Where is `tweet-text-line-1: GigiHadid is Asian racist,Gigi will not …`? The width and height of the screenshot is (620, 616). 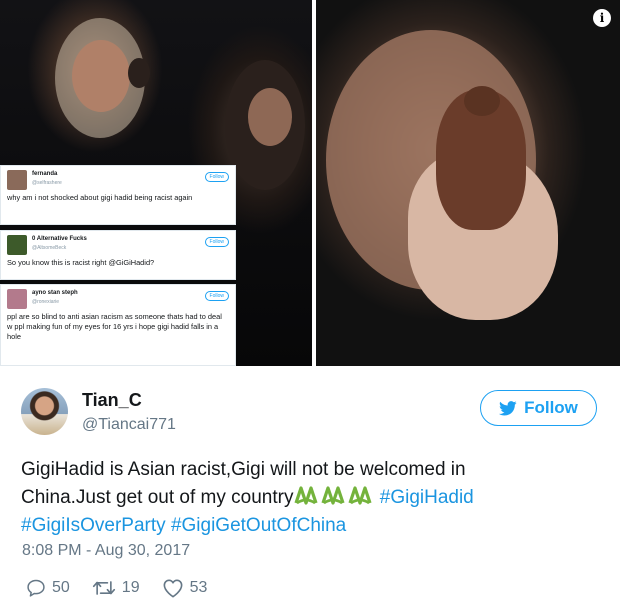 tweet-text-line-1: GigiHadid is Asian racist,Gigi will not … is located at coordinates (243, 469).